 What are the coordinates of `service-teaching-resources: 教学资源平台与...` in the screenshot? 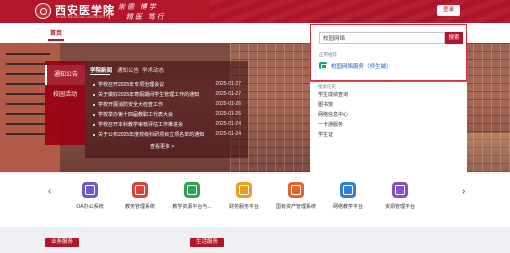 It's located at (192, 200).